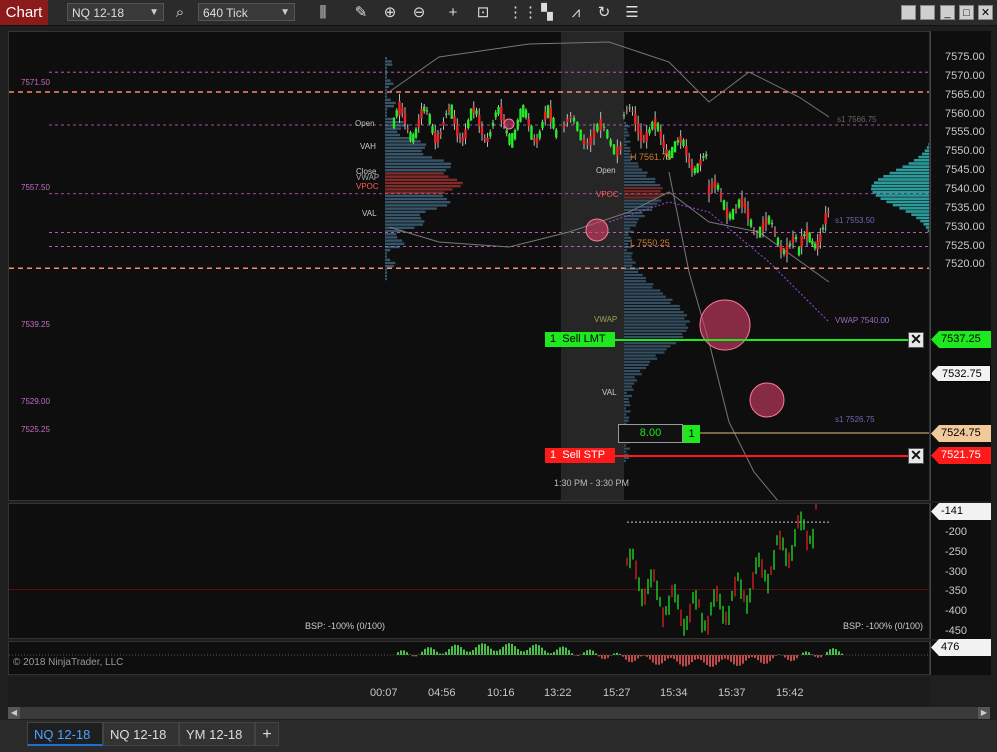  What do you see at coordinates (984, 713) in the screenshot?
I see `scroll-right-icon: ▶` at bounding box center [984, 713].